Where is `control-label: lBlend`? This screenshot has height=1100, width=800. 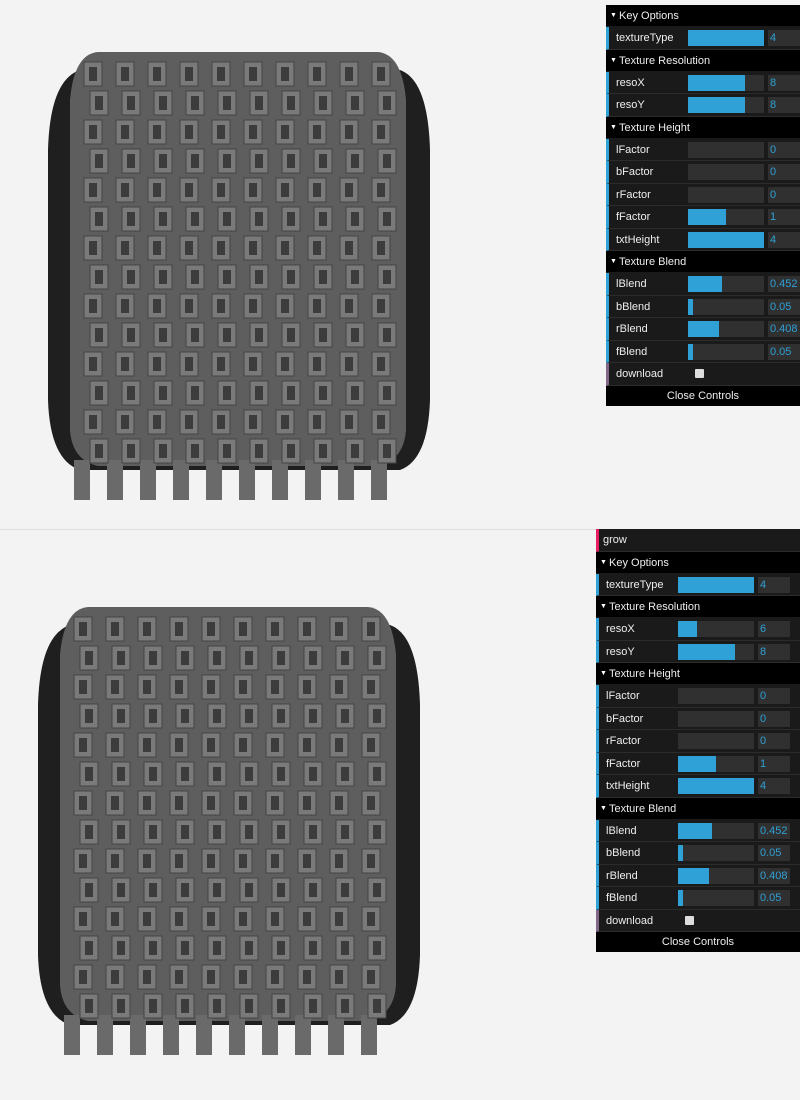
control-label: lBlend is located at coordinates (631, 284).